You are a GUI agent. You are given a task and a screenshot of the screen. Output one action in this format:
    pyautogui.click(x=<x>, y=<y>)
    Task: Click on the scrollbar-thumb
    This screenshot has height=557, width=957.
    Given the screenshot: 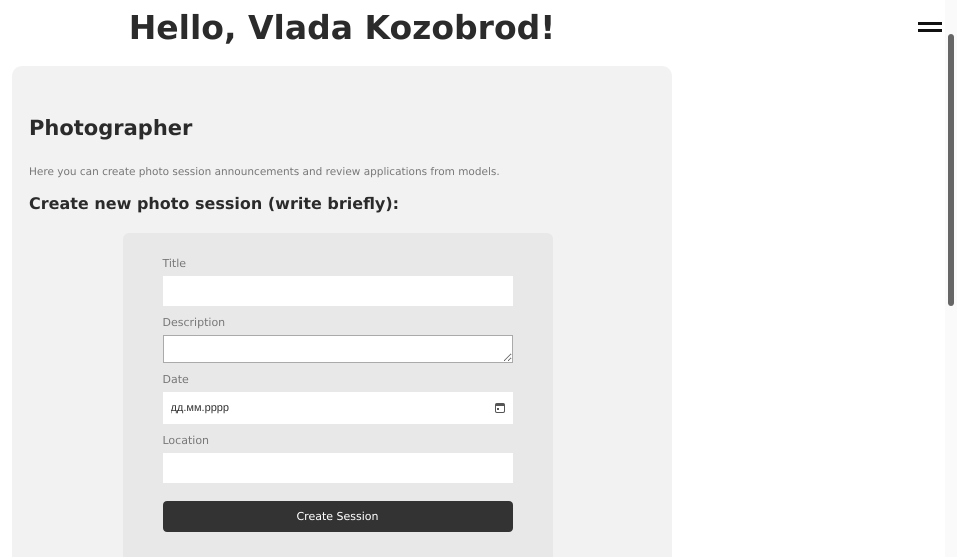 What is the action you would take?
    pyautogui.click(x=951, y=170)
    